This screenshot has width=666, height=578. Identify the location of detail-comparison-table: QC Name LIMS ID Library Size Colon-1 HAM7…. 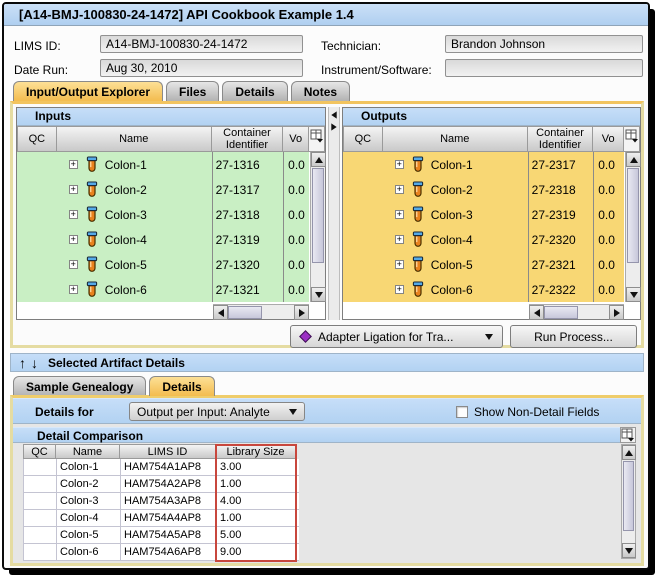
(161, 503).